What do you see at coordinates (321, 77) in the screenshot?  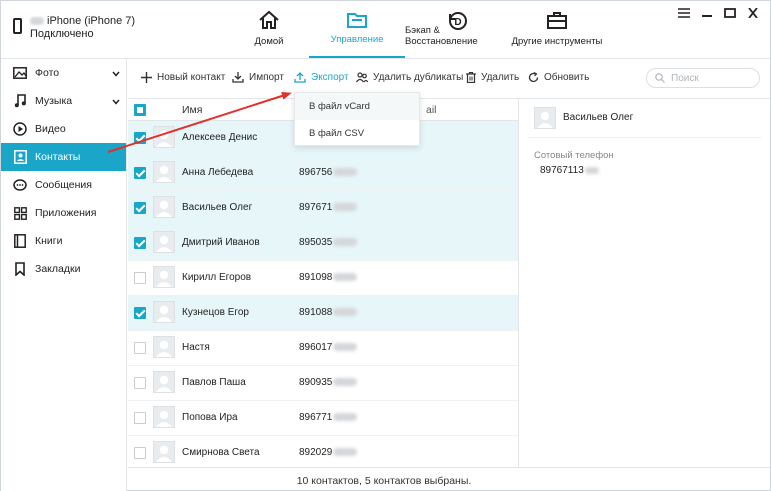 I see `export-button: Экспорт` at bounding box center [321, 77].